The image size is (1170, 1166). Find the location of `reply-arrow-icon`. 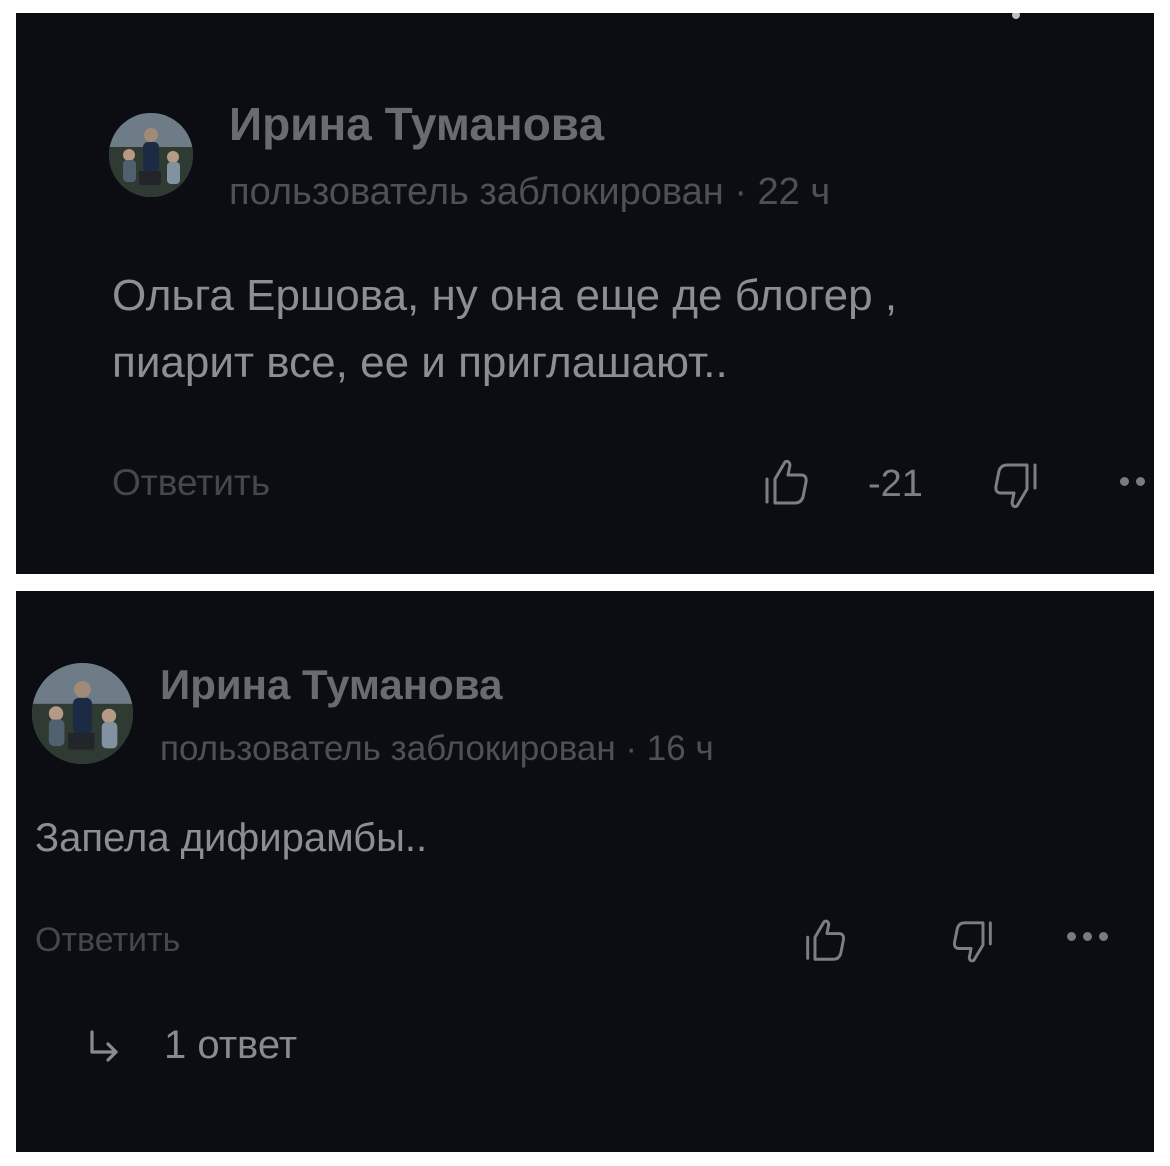

reply-arrow-icon is located at coordinates (105, 1046).